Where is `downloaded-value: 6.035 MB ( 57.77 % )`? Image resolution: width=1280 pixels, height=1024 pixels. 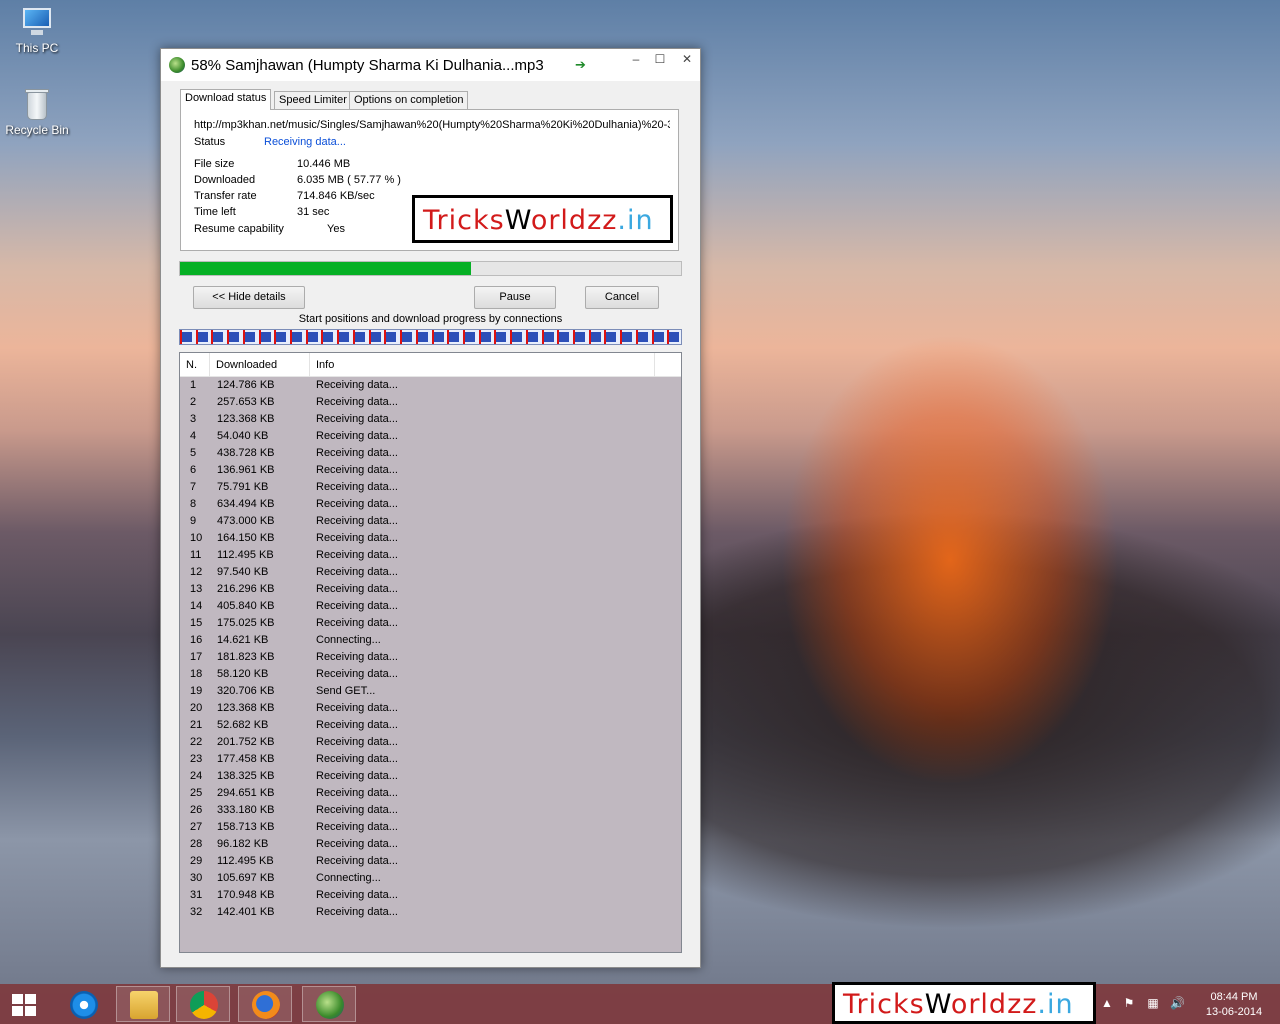 downloaded-value: 6.035 MB ( 57.77 % ) is located at coordinates (349, 180).